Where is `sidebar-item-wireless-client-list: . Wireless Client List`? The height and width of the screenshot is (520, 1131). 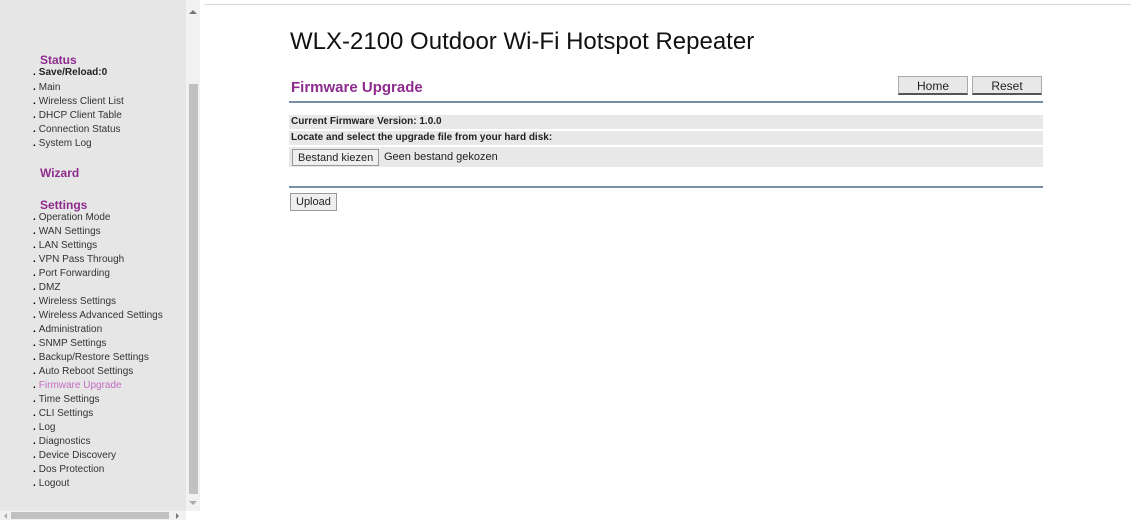
sidebar-item-wireless-client-list: . Wireless Client List is located at coordinates (78, 102).